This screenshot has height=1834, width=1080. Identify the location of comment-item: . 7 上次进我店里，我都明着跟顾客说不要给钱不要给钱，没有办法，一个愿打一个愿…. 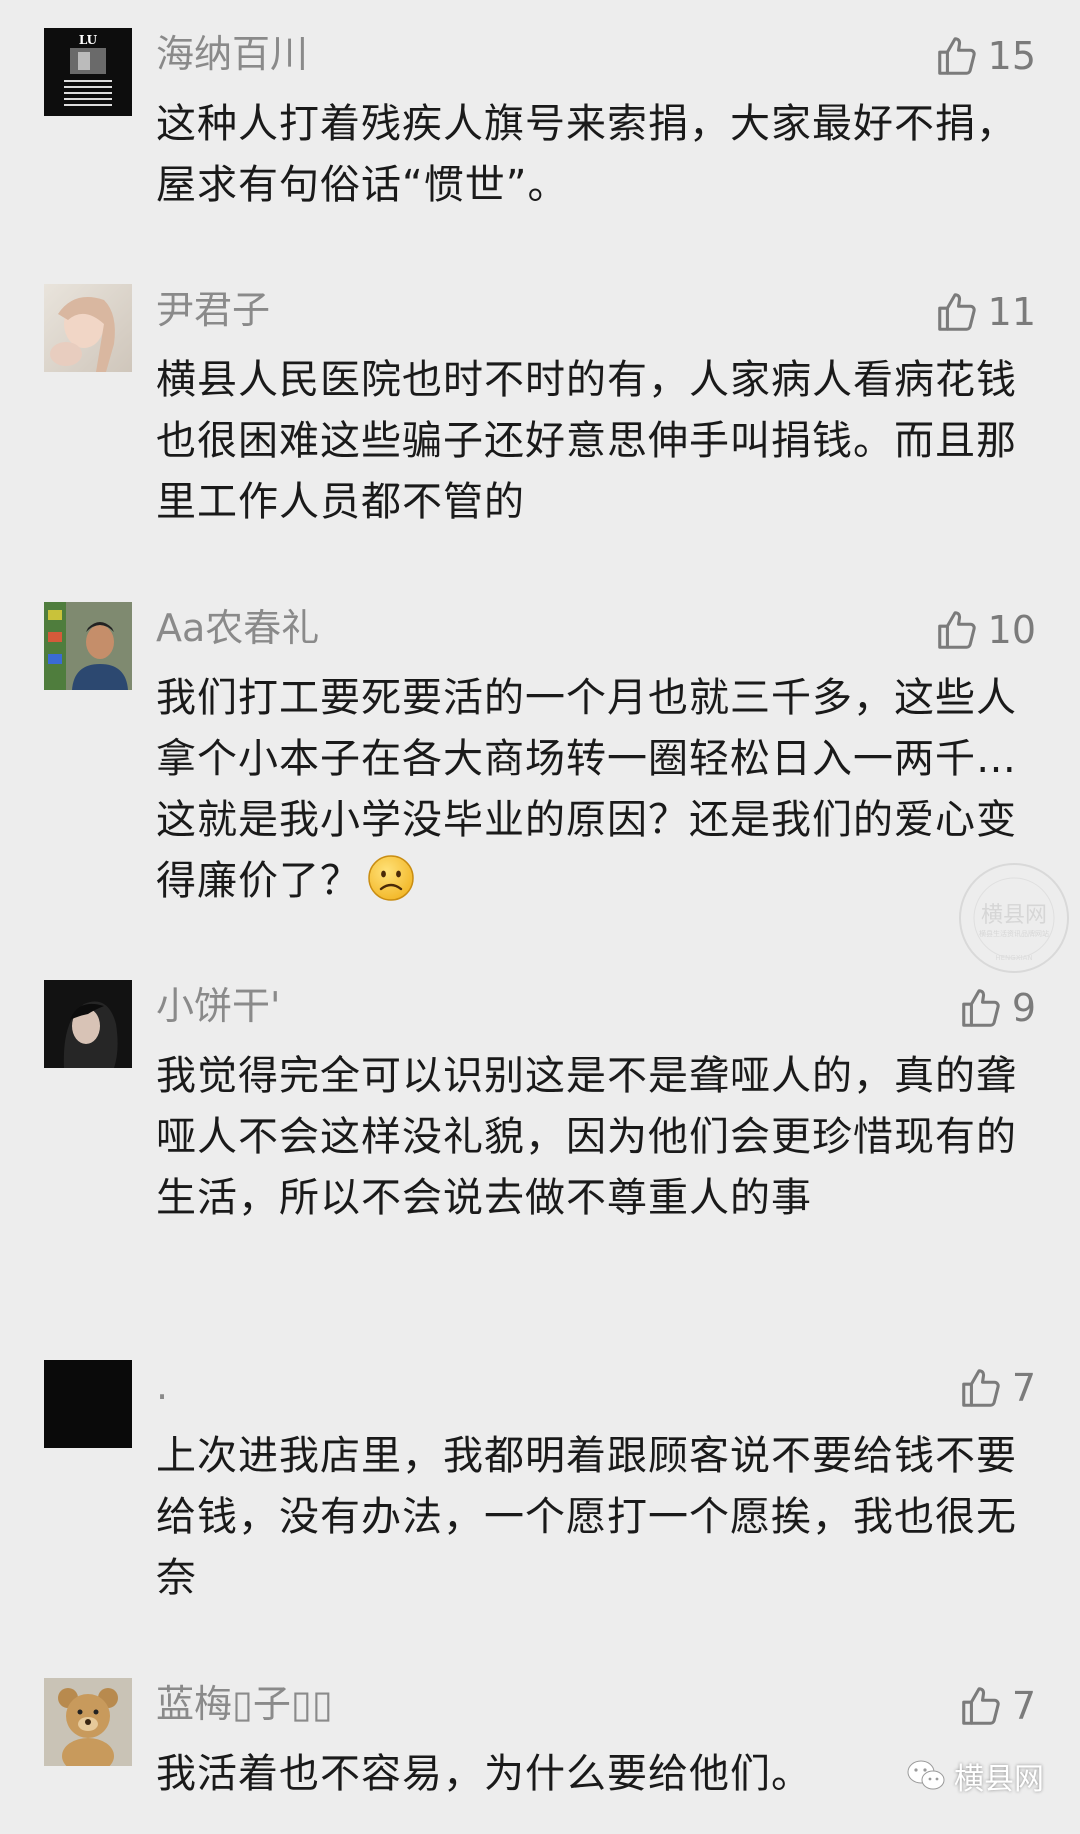
(540, 1490).